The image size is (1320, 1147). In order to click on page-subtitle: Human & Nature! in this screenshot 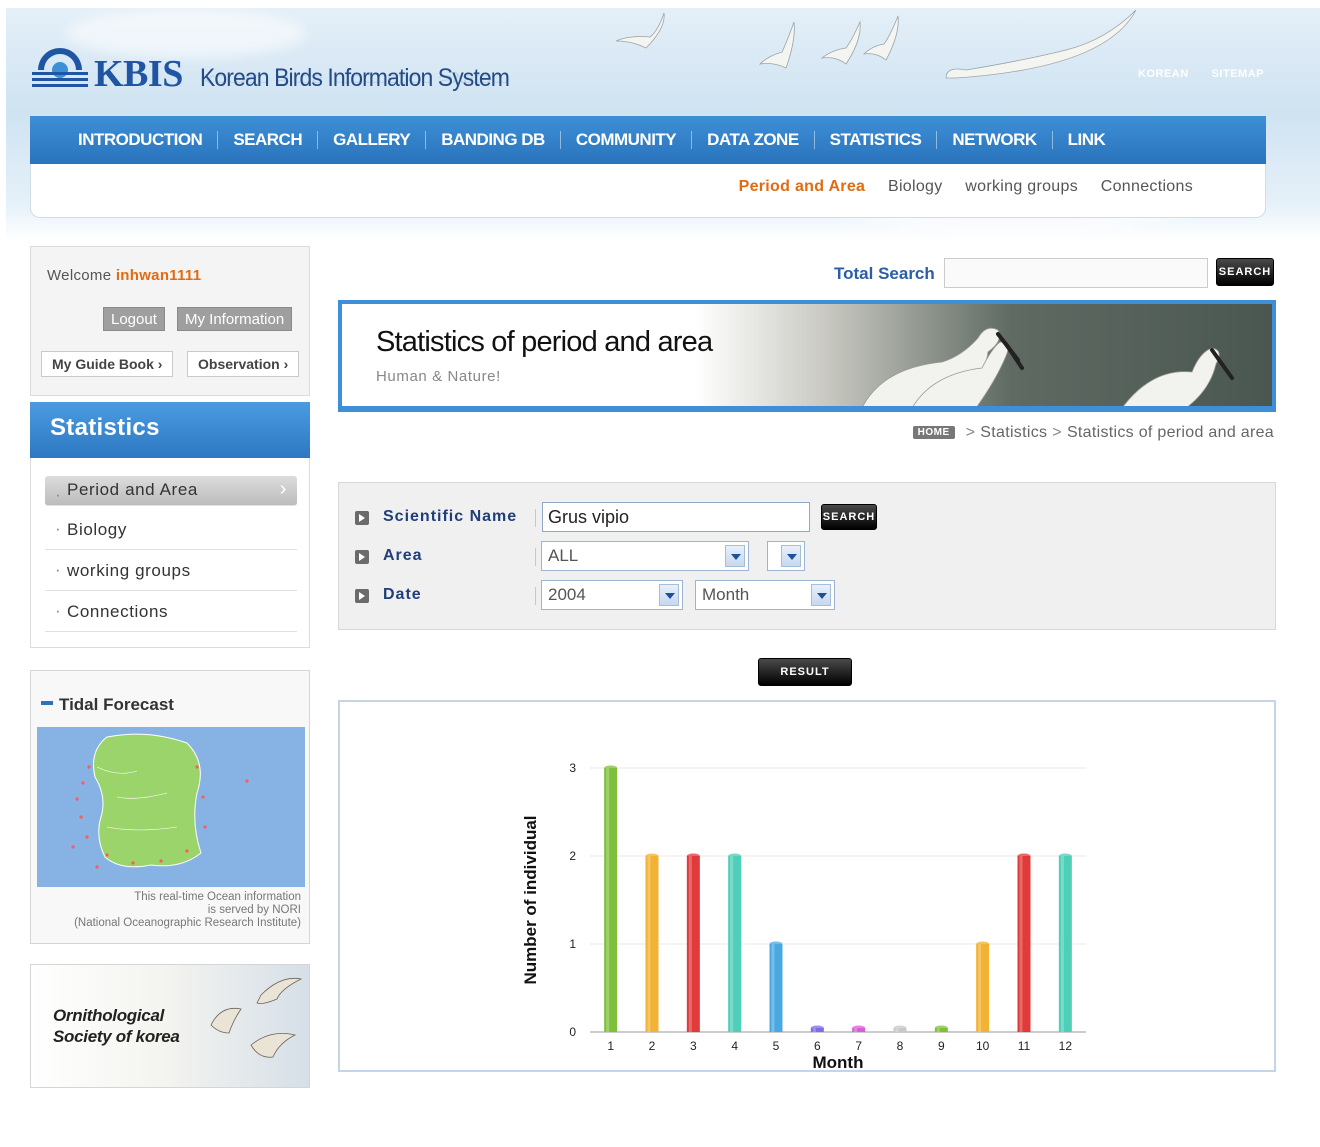, I will do `click(438, 376)`.